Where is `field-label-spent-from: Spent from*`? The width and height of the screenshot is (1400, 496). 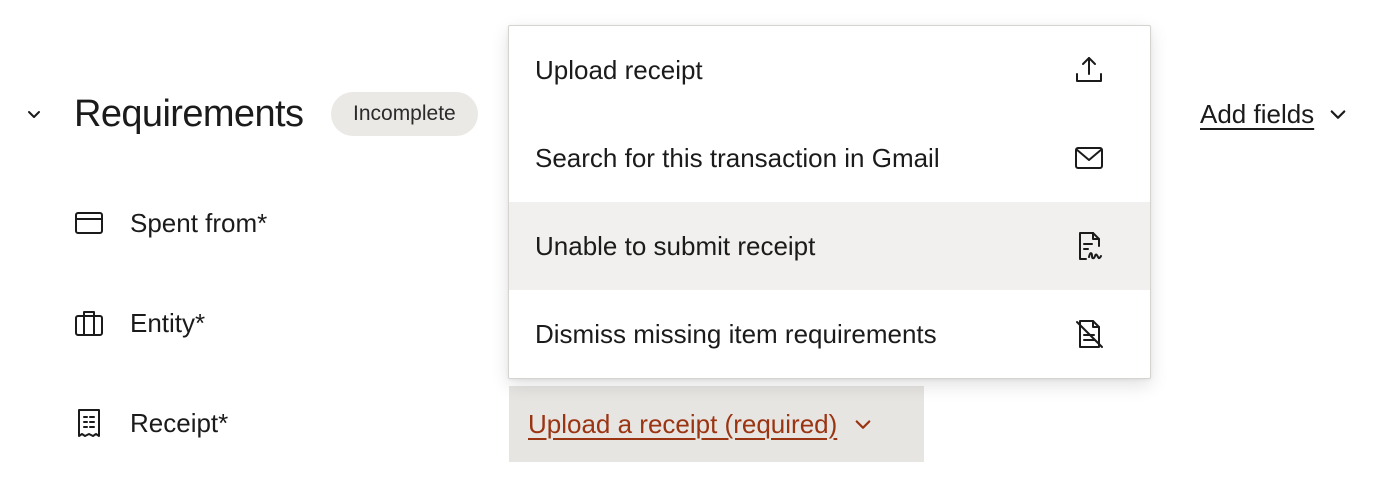 field-label-spent-from: Spent from* is located at coordinates (199, 222).